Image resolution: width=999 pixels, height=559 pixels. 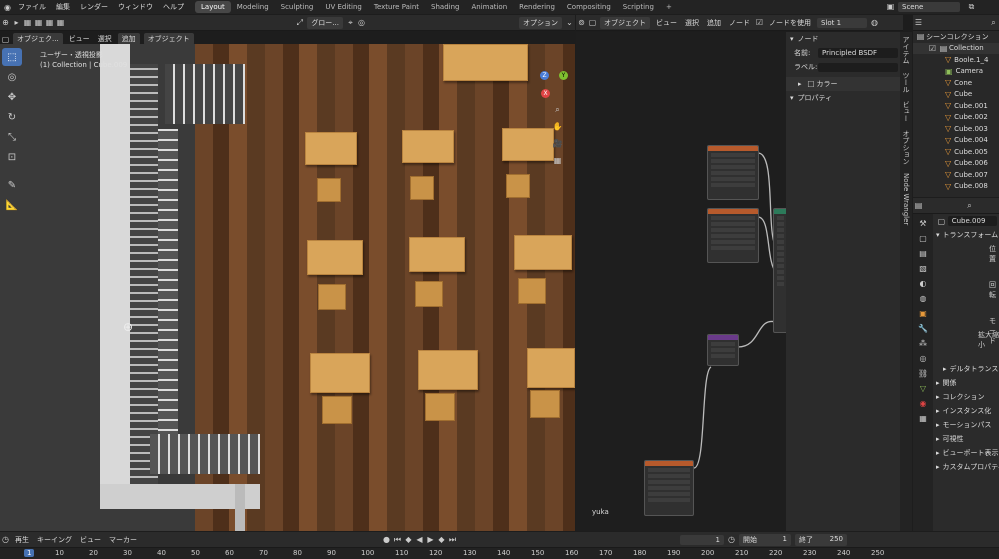 What do you see at coordinates (22, 540) in the screenshot?
I see `timeline-menu-playback: 再生` at bounding box center [22, 540].